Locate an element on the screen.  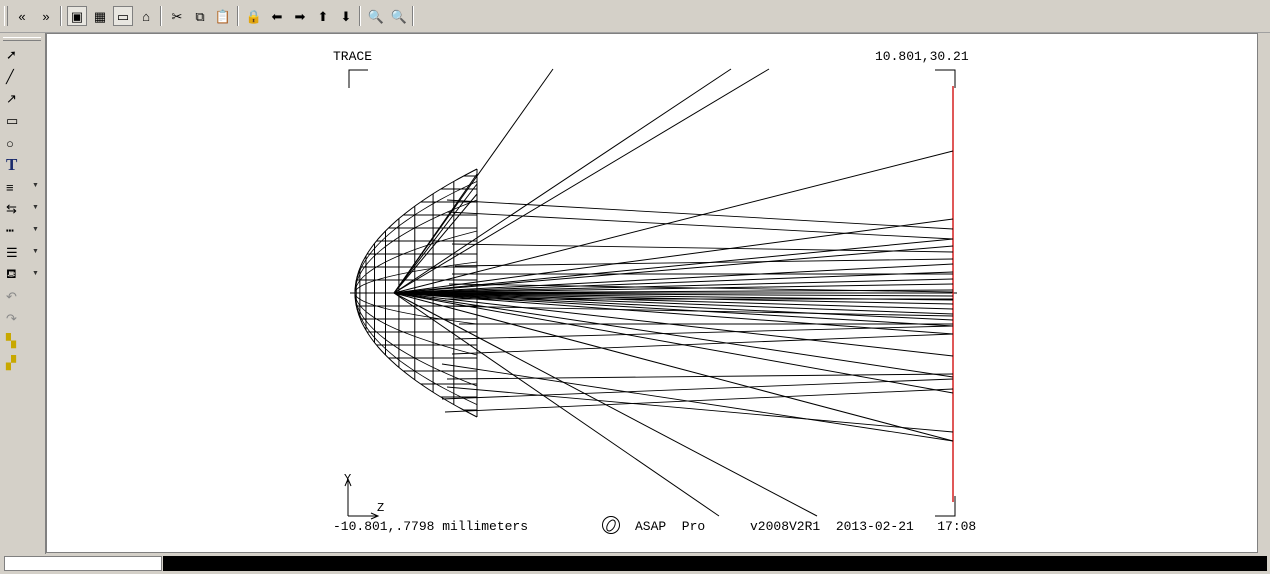
send-back-icon: ▞ is located at coordinates (11, 362).